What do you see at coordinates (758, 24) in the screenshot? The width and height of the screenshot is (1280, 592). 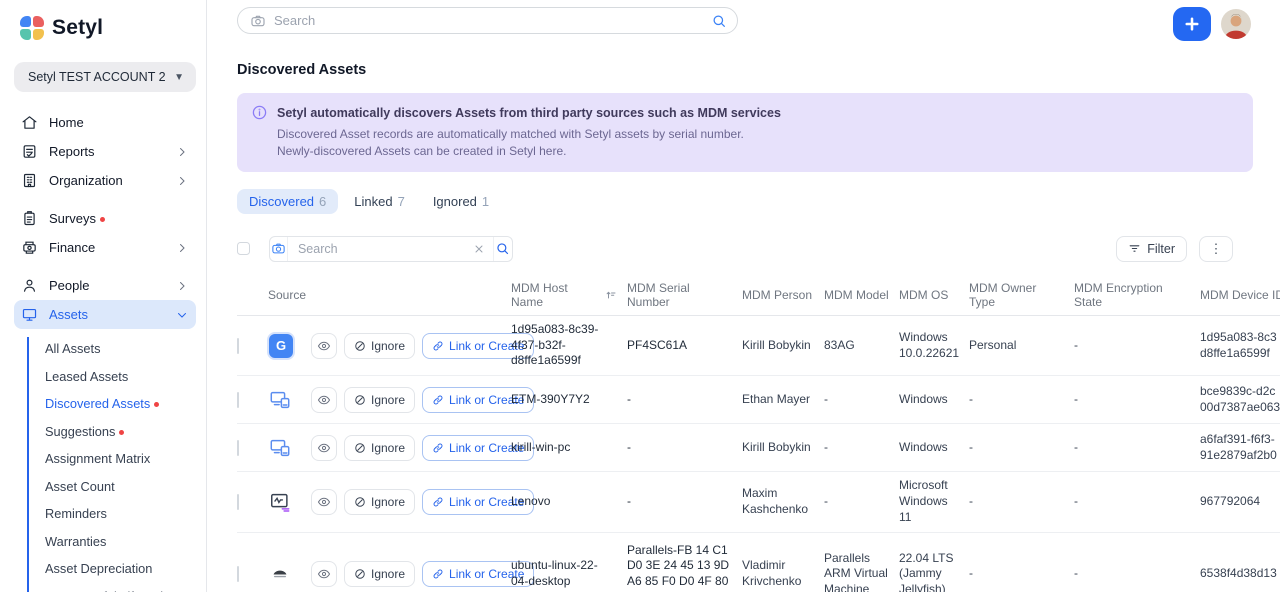 I see `topbar` at bounding box center [758, 24].